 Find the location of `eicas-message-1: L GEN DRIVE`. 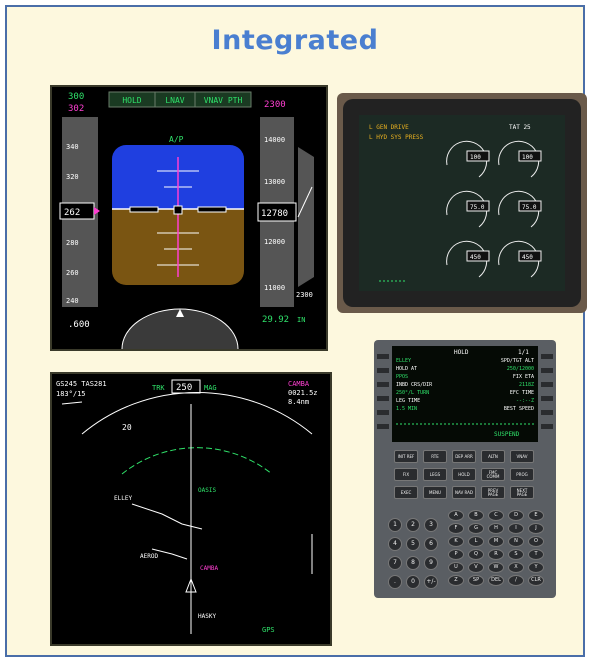

eicas-message-1: L GEN DRIVE is located at coordinates (389, 127).